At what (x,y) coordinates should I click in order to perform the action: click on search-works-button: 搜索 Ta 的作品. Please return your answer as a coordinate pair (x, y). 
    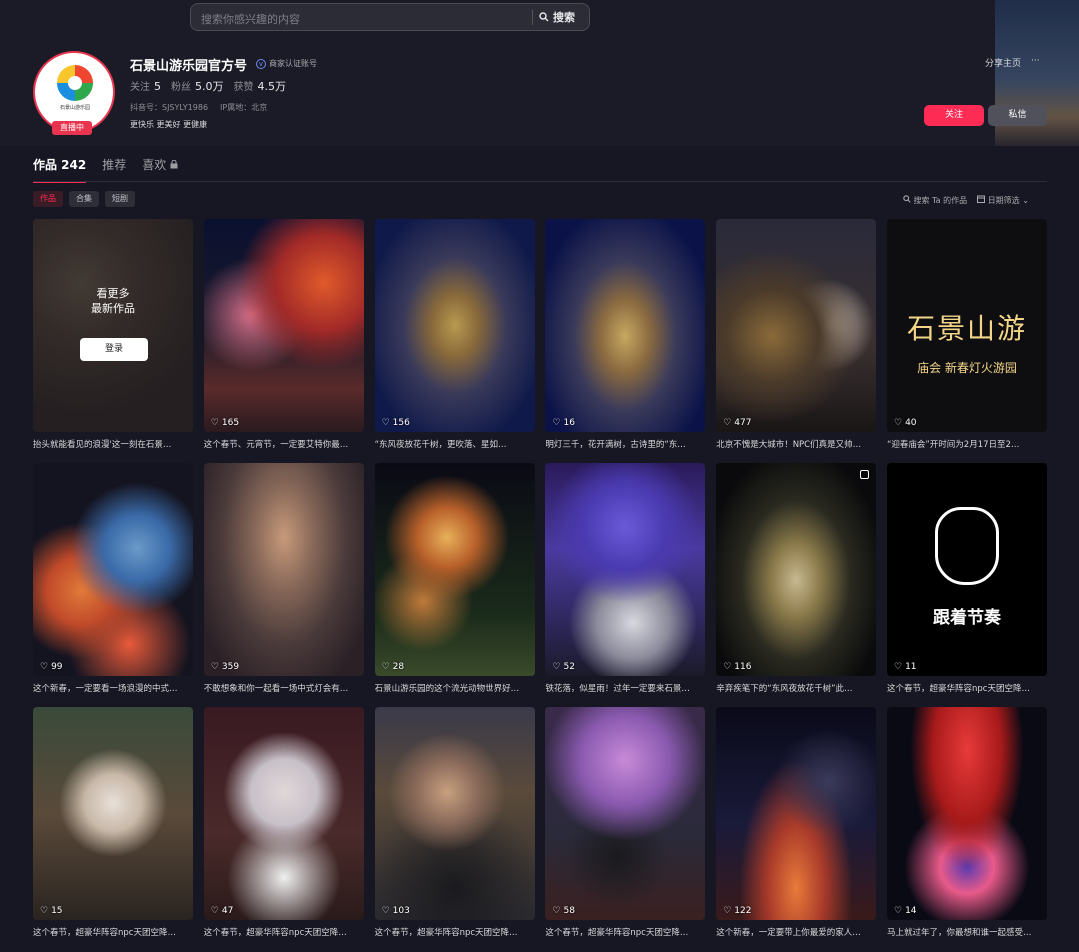
    Looking at the image, I should click on (935, 200).